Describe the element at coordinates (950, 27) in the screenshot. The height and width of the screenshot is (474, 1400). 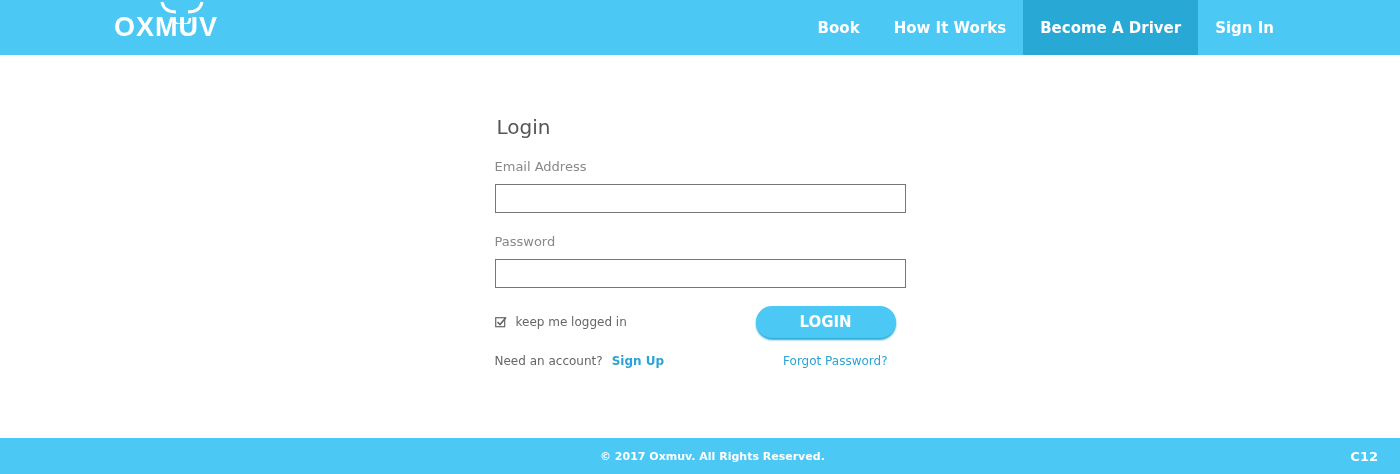
I see `nav-link: How It Works` at that location.